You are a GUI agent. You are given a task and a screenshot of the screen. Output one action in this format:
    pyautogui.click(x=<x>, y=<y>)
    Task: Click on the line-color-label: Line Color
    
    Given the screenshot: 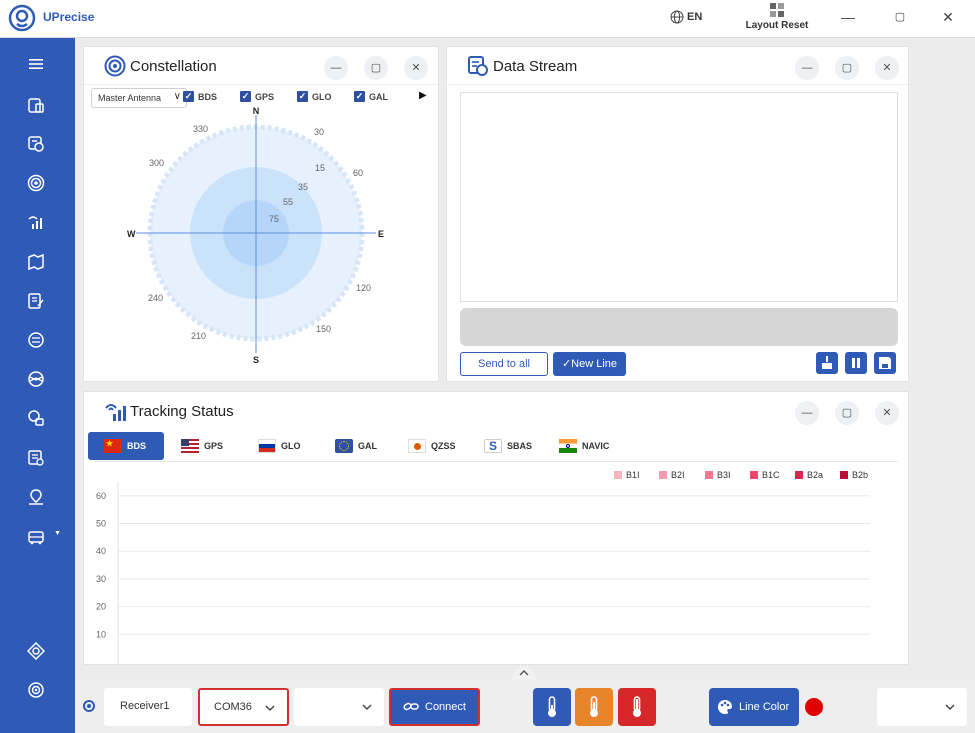 What is the action you would take?
    pyautogui.click(x=764, y=707)
    